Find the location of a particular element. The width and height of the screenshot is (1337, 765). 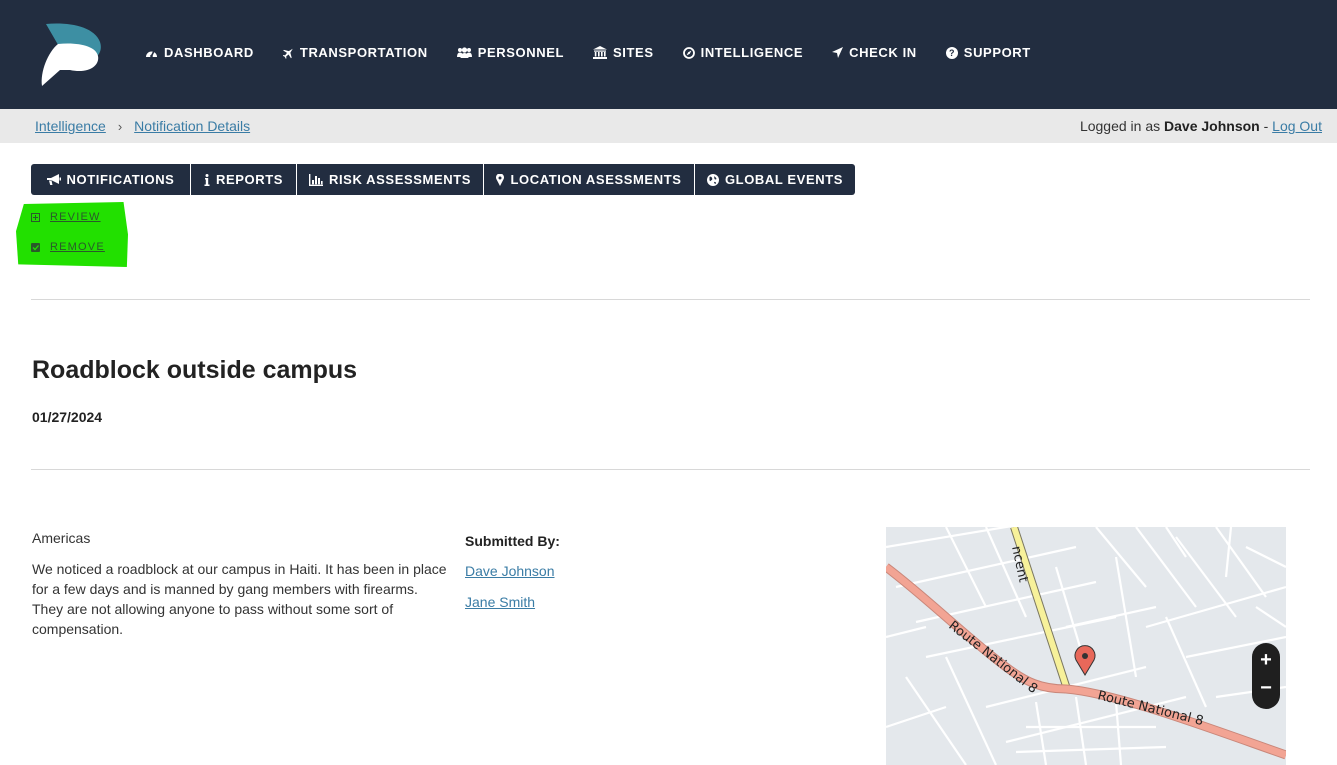

nav-intelligence-label: INTELLIGENCE is located at coordinates (752, 52).